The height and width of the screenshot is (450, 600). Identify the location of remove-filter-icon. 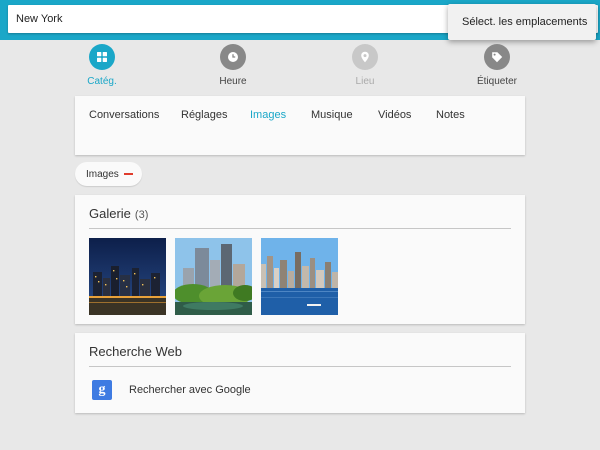
(128, 174).